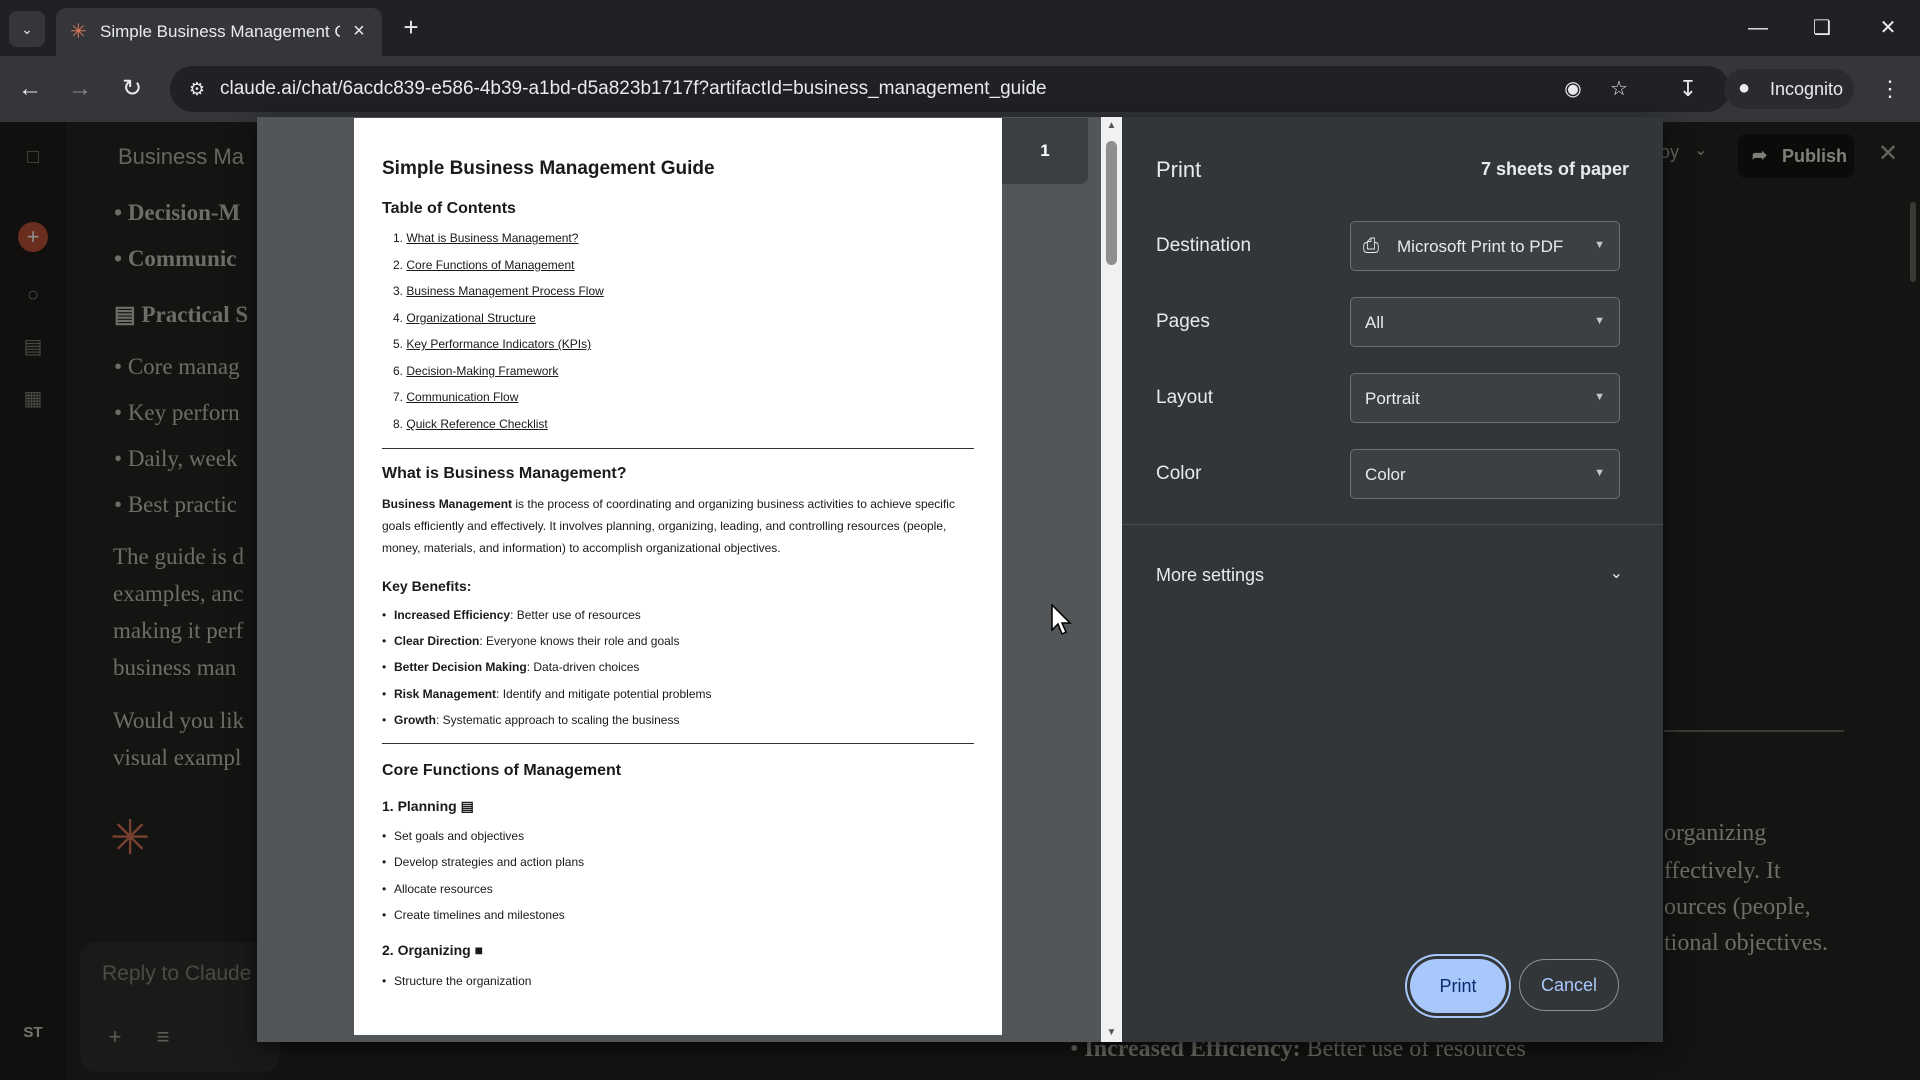 This screenshot has height=1080, width=1920. I want to click on toc-item: 2. Core Functions of Management, so click(483, 265).